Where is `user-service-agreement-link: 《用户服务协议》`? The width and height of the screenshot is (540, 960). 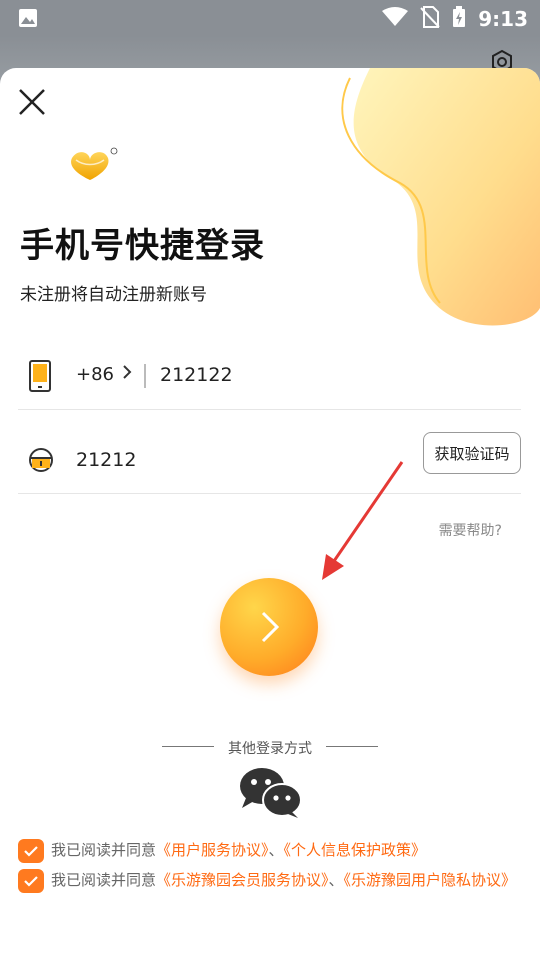 user-service-agreement-link: 《用户服务协议》 is located at coordinates (212, 850).